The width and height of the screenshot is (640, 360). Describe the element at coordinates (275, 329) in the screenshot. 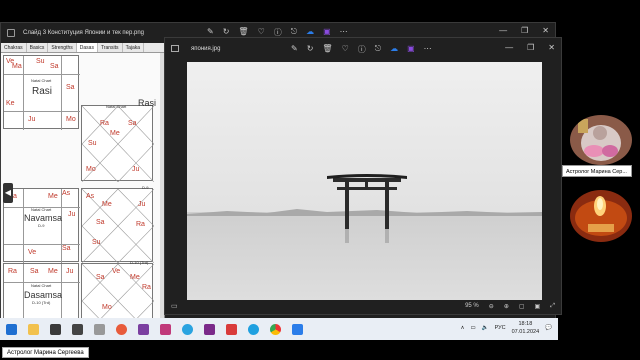

I see `chrome-icon` at that location.